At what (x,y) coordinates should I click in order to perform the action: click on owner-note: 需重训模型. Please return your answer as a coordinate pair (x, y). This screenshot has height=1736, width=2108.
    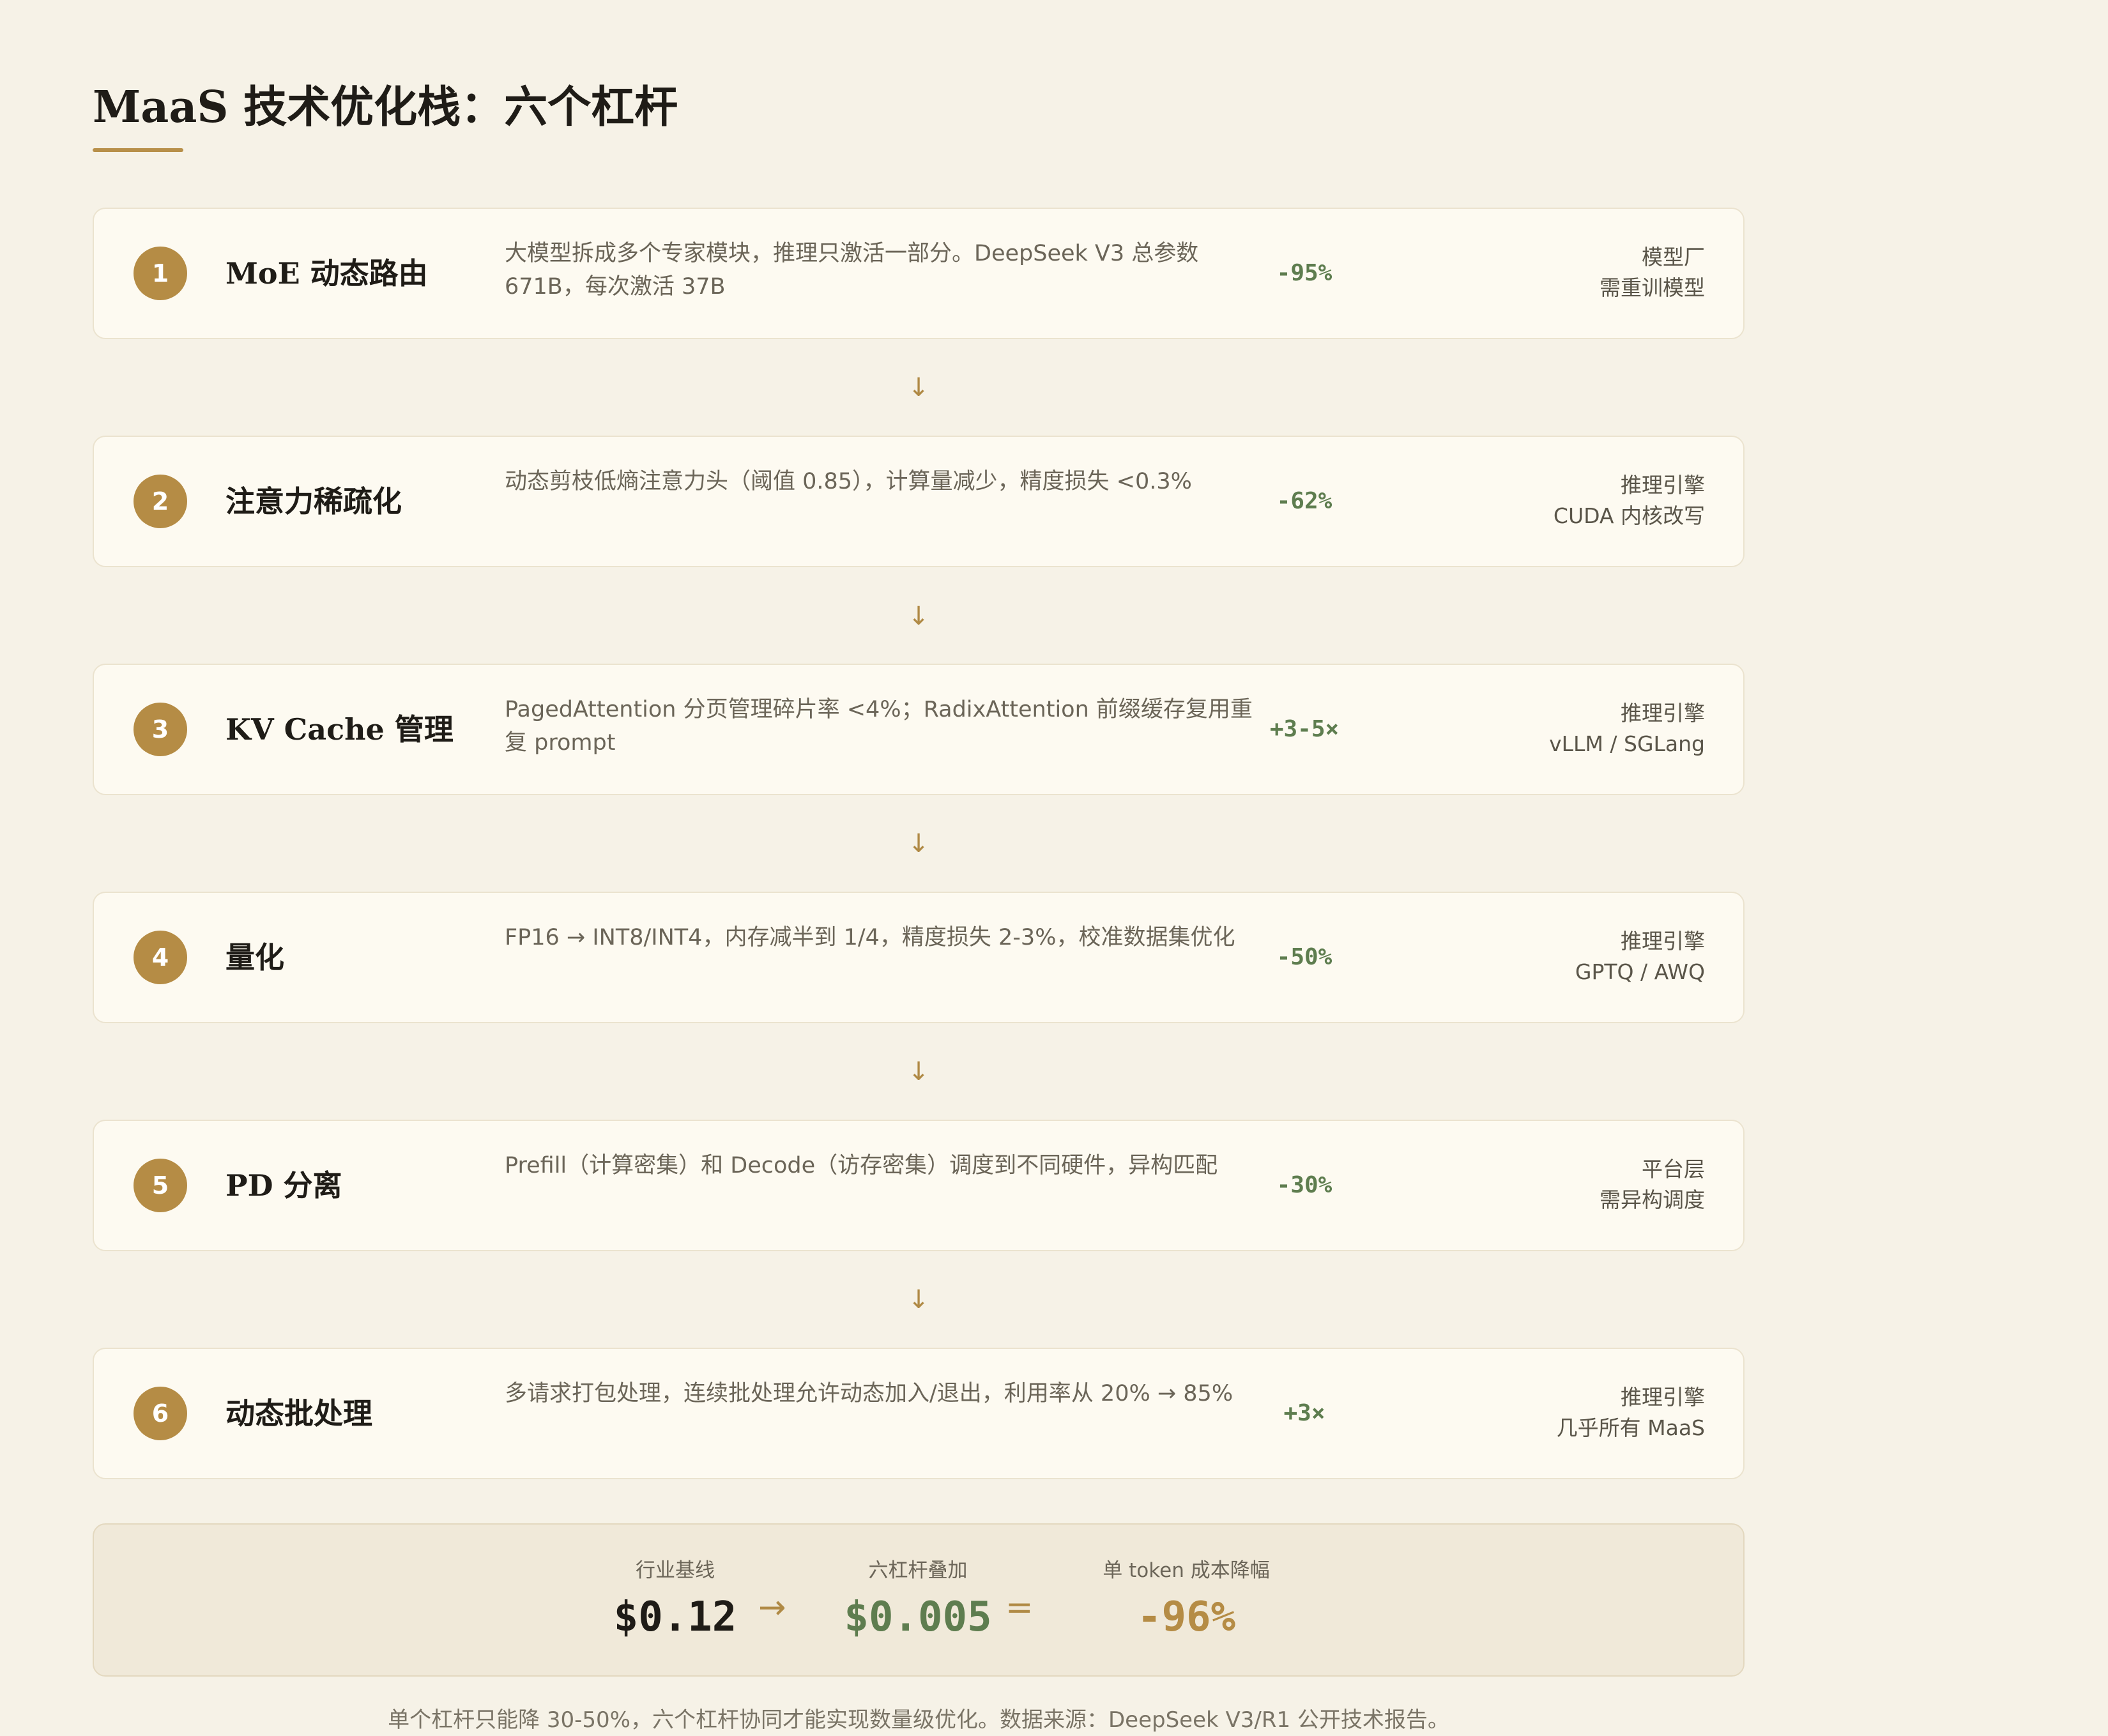
    Looking at the image, I should click on (1652, 287).